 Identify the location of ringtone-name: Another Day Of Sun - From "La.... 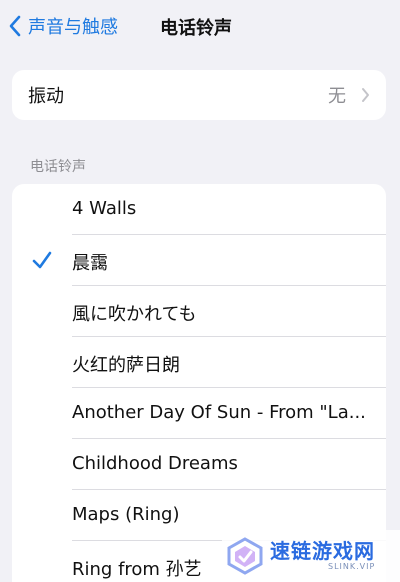
(219, 412).